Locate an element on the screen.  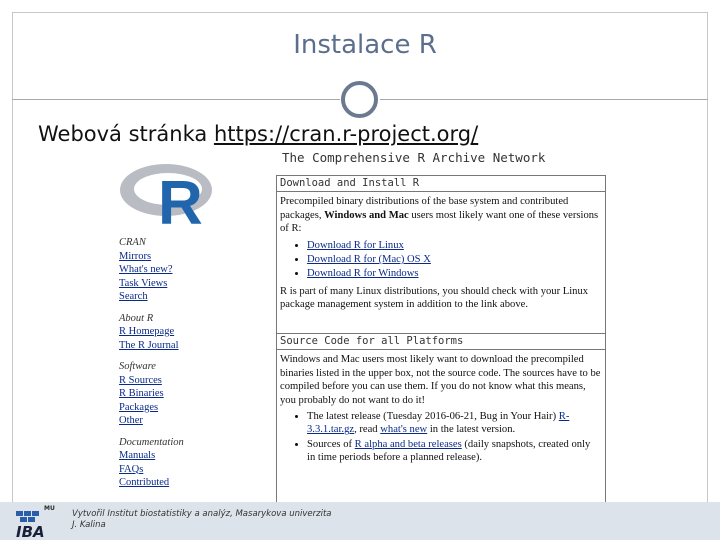
slide-title: Instalace R is located at coordinates (365, 45).